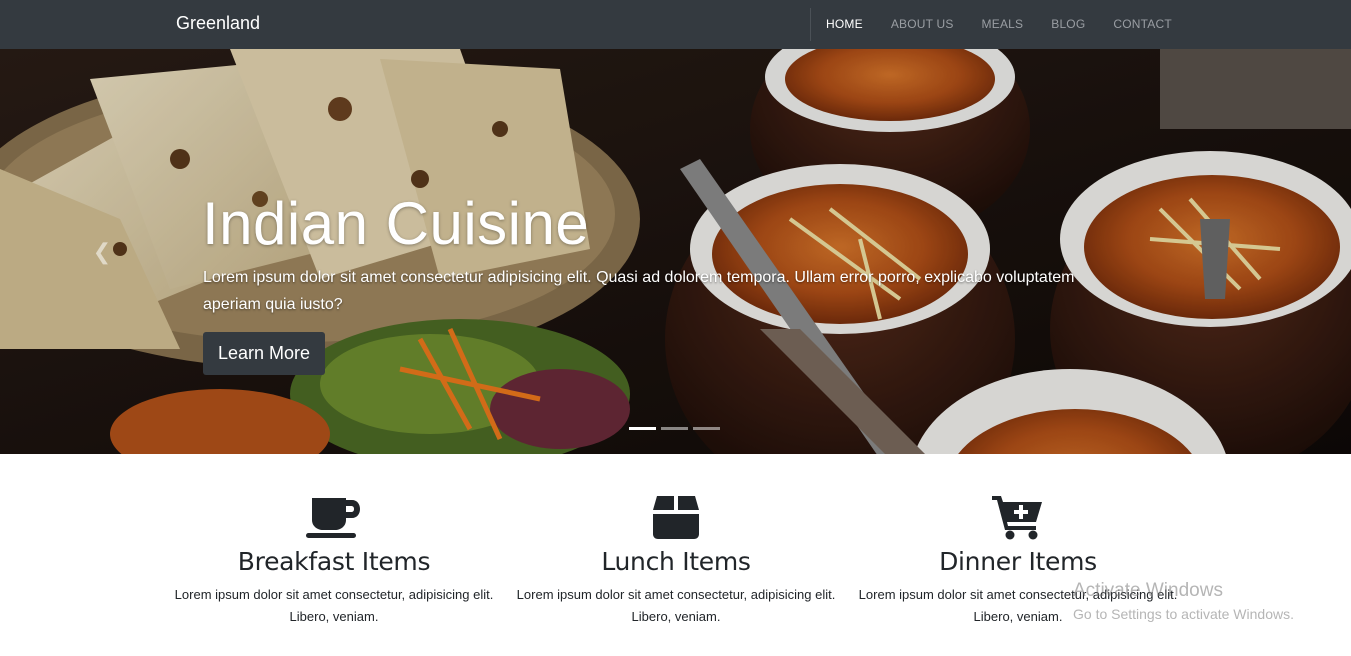  I want to click on nav-links: HOME ABOUT US MEALS BLOG CONTACT, so click(999, 24).